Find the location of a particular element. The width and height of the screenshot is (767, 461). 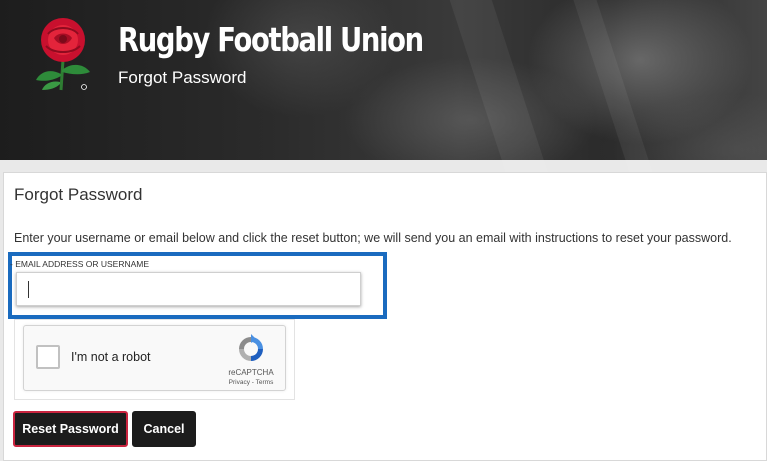

reset-password-button: Reset Password is located at coordinates (70, 429).